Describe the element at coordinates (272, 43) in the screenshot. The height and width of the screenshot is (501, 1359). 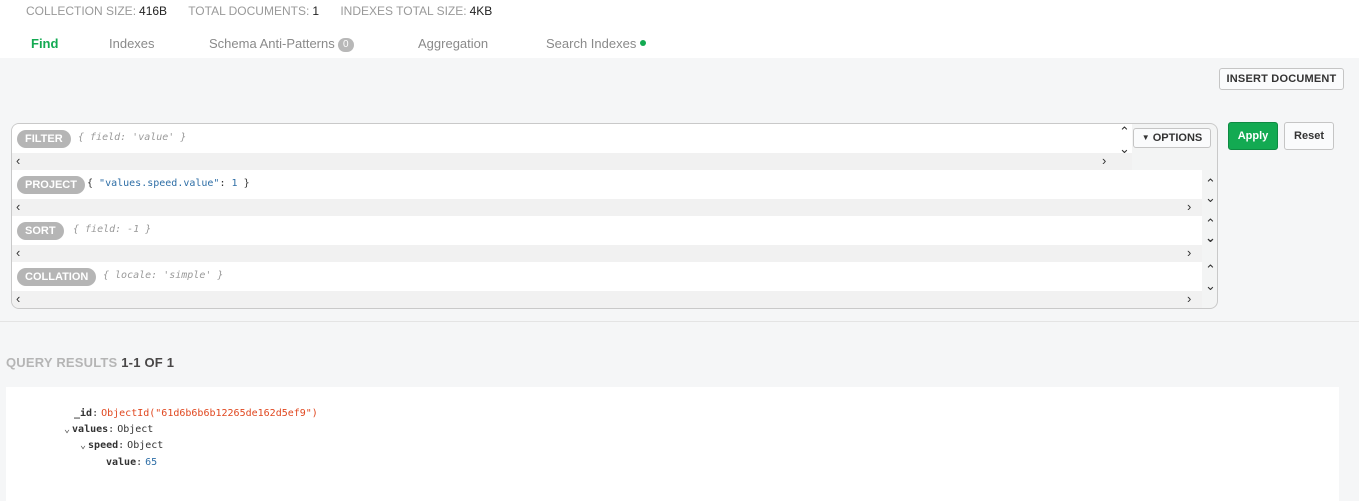
I see `tab-schema-label: Schema Anti-Patterns` at that location.